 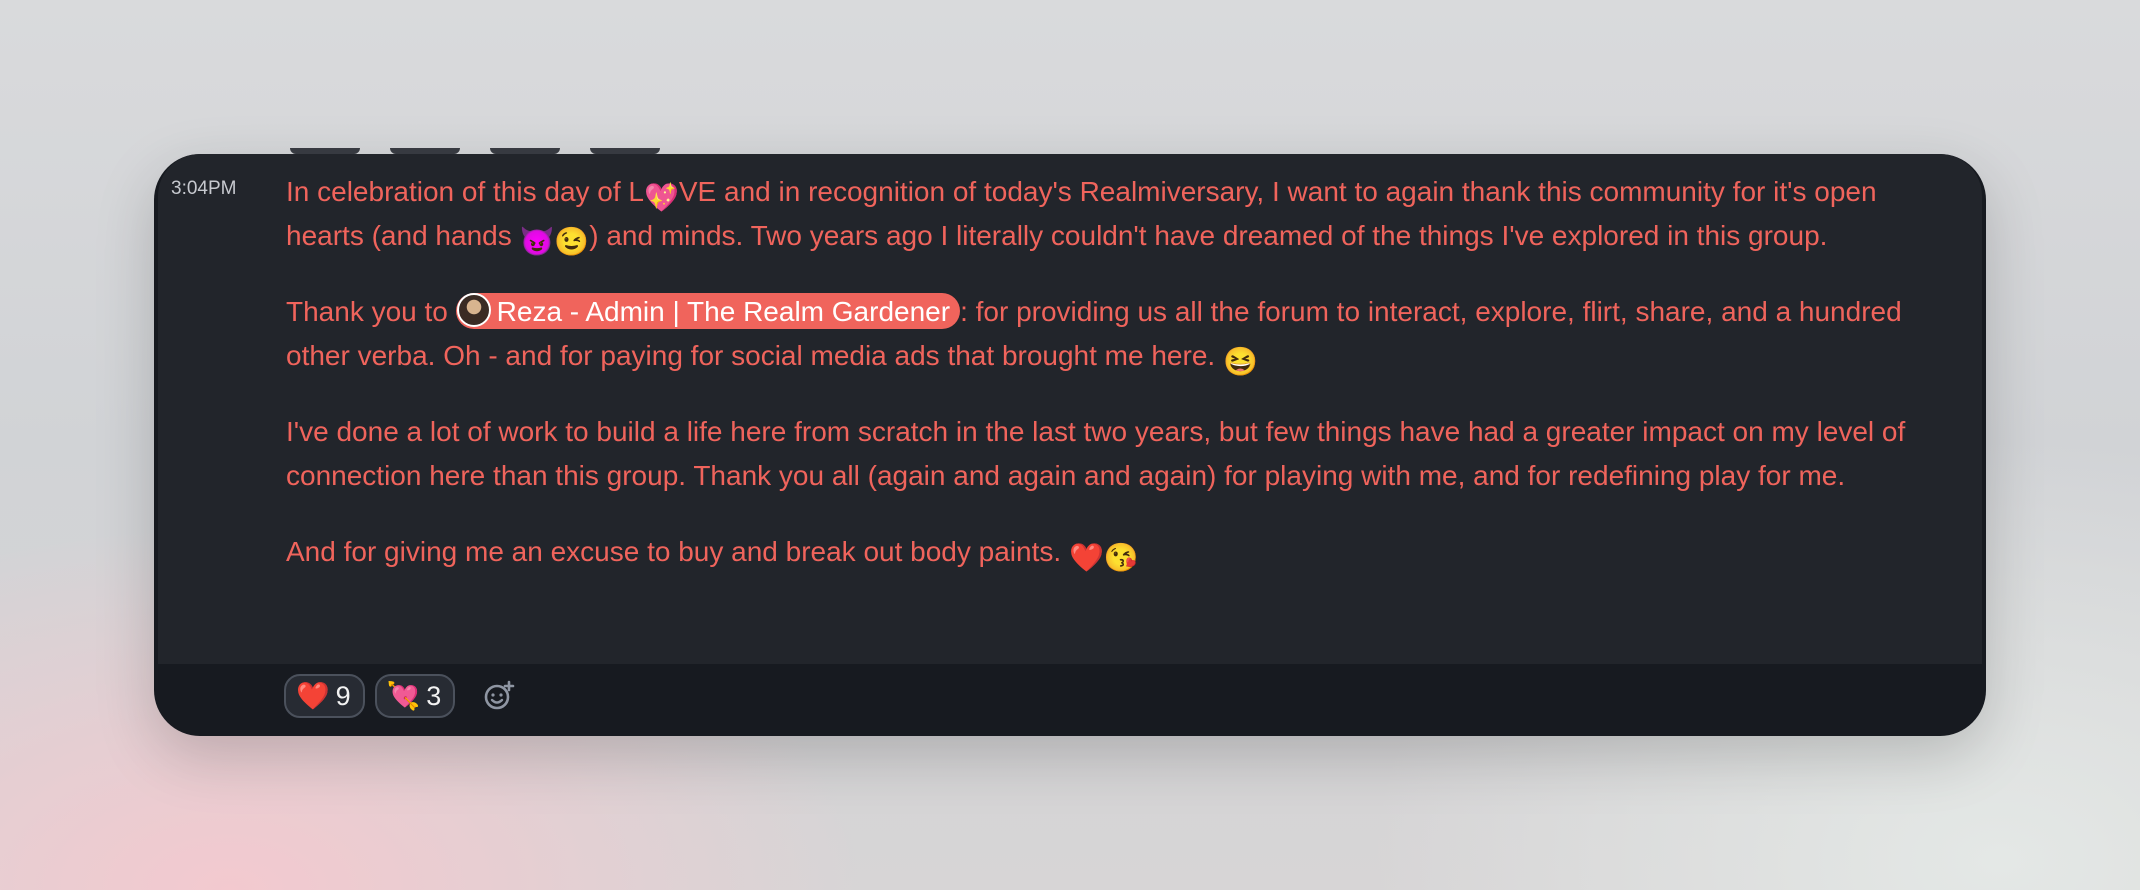 I want to click on mention-name: Reza - Admin | The Realm Gardener, so click(x=723, y=311).